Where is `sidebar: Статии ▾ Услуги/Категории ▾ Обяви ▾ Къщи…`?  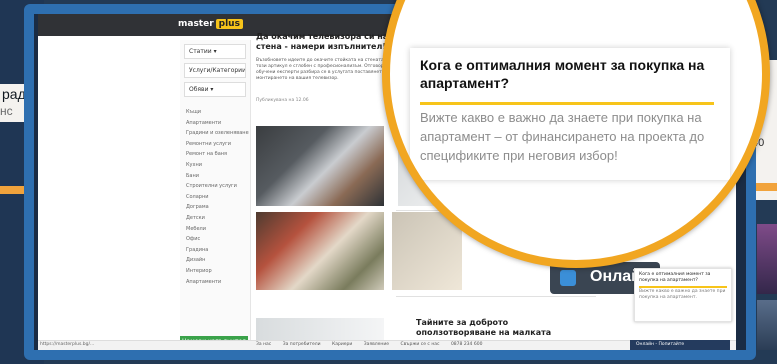 sidebar: Статии ▾ Услуги/Категории ▾ Обяви ▾ Къщи… is located at coordinates (215, 193).